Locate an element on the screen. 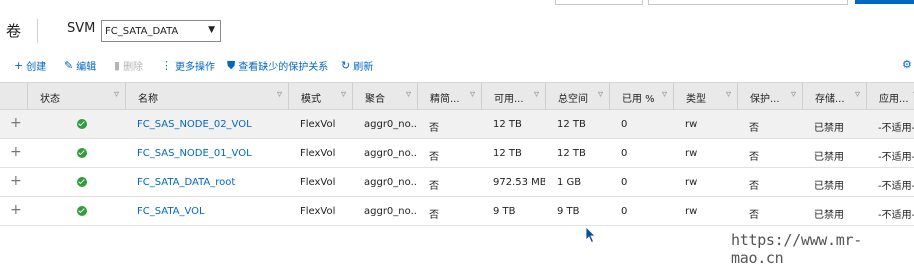  refresh-label: 刷新 is located at coordinates (363, 67).